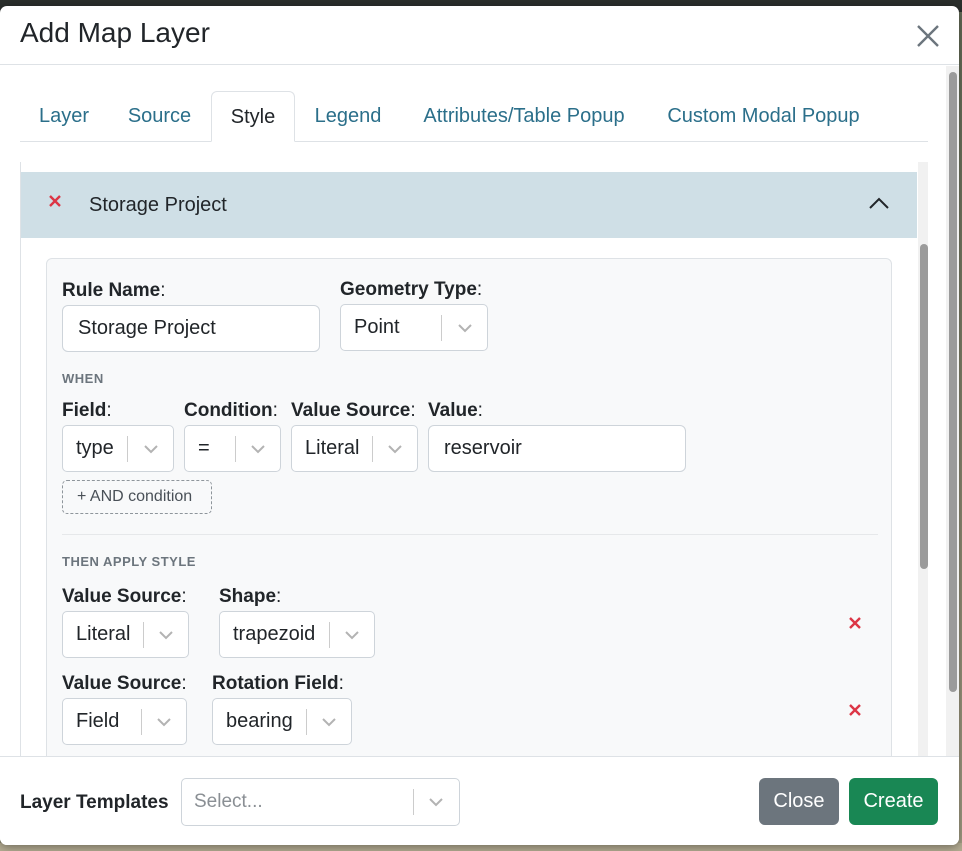 The image size is (962, 851). I want to click on condition-select: =, so click(232, 448).